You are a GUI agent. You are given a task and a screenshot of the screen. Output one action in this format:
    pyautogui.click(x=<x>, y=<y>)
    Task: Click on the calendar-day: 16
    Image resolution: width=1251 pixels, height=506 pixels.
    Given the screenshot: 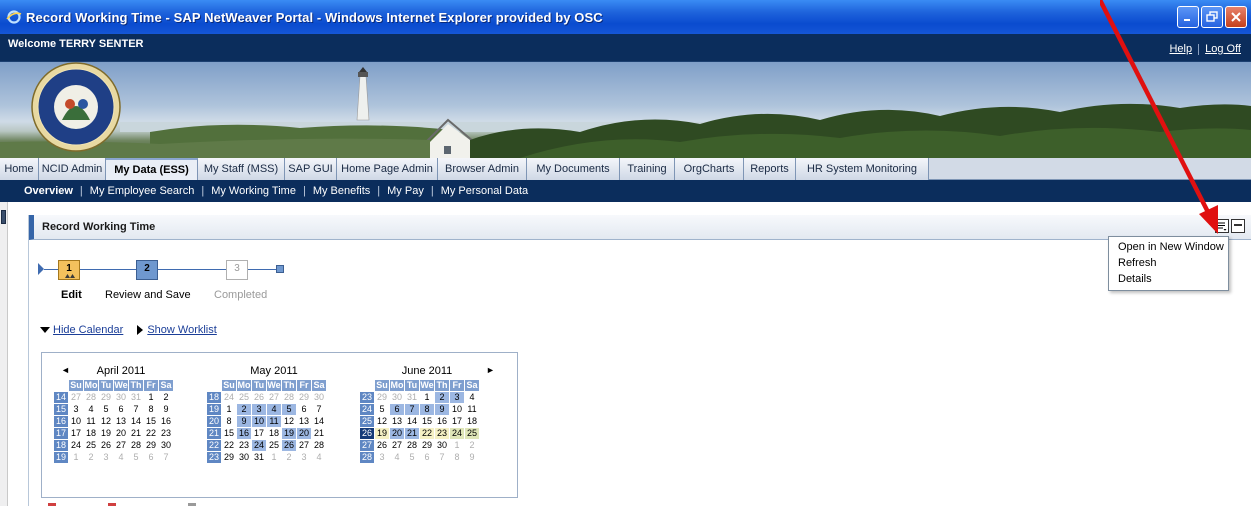 What is the action you would take?
    pyautogui.click(x=244, y=433)
    